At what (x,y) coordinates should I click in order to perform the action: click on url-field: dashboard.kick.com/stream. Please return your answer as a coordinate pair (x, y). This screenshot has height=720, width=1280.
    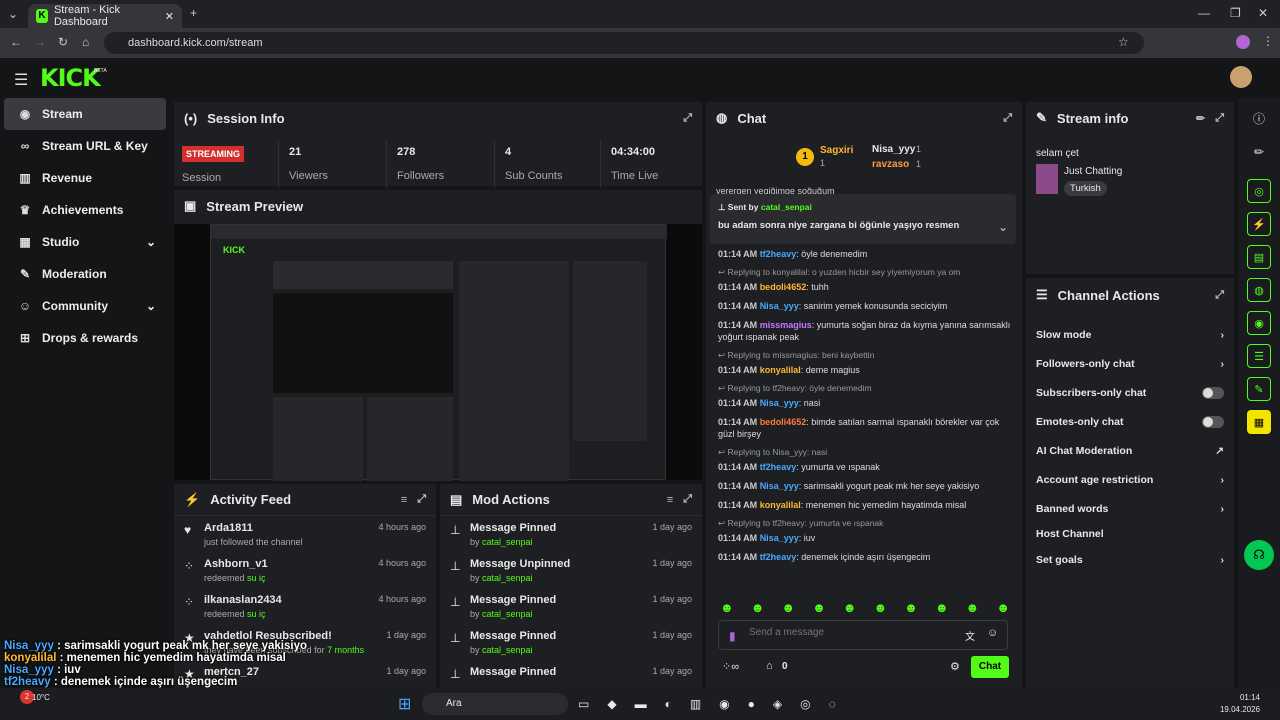
    Looking at the image, I should click on (624, 43).